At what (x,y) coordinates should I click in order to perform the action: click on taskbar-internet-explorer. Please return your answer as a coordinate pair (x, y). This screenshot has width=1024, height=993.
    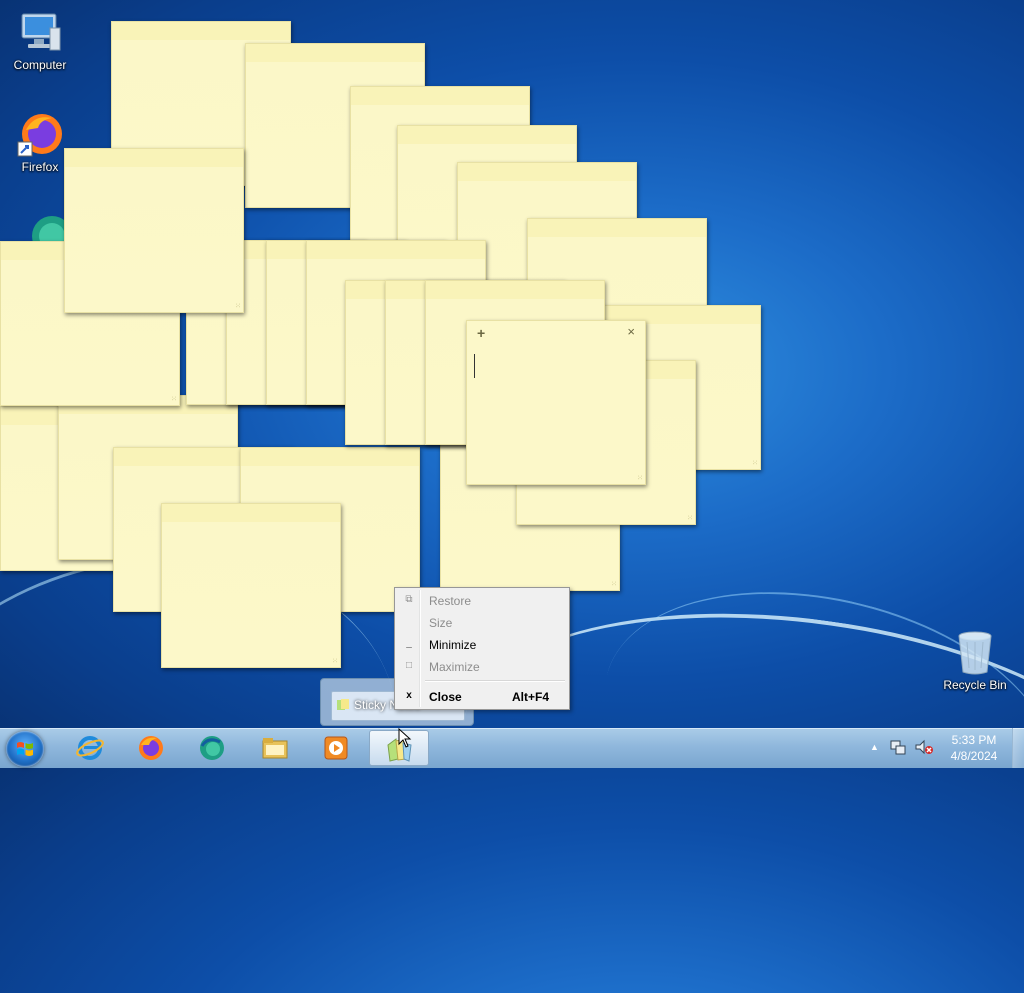
    Looking at the image, I should click on (90, 748).